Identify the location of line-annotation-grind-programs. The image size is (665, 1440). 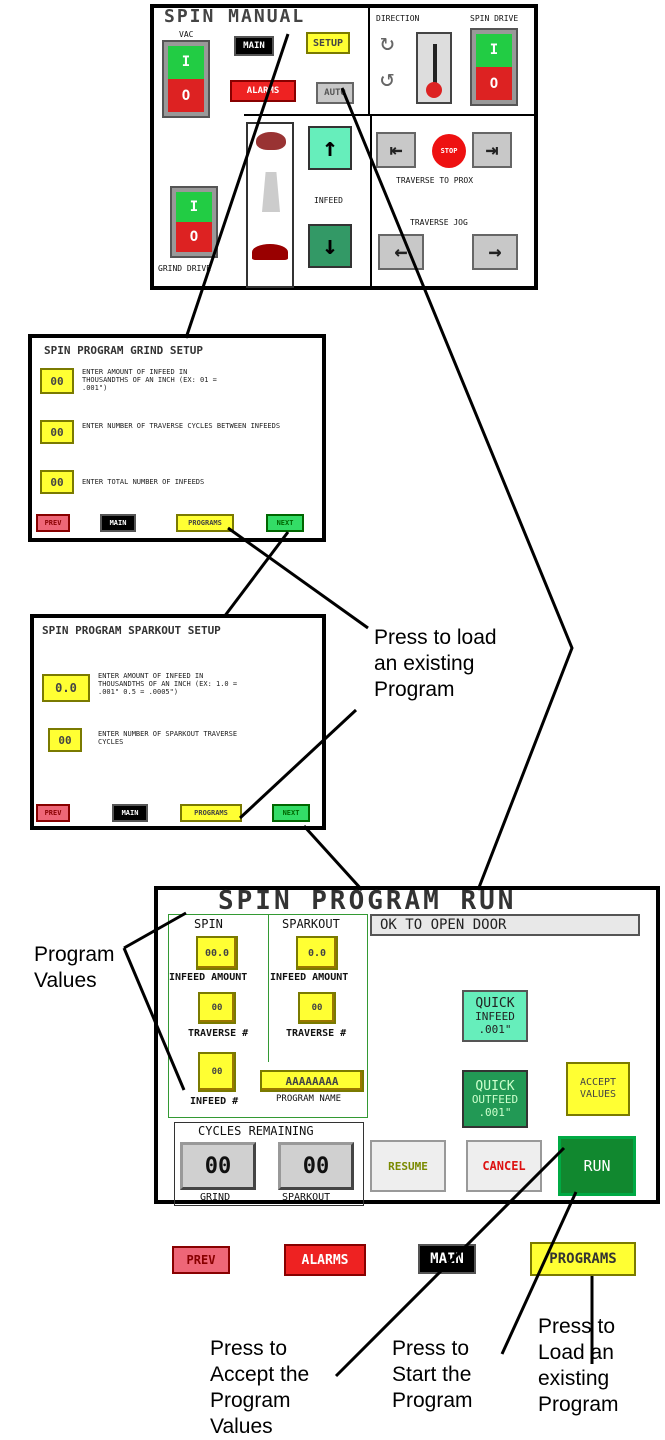
(298, 578).